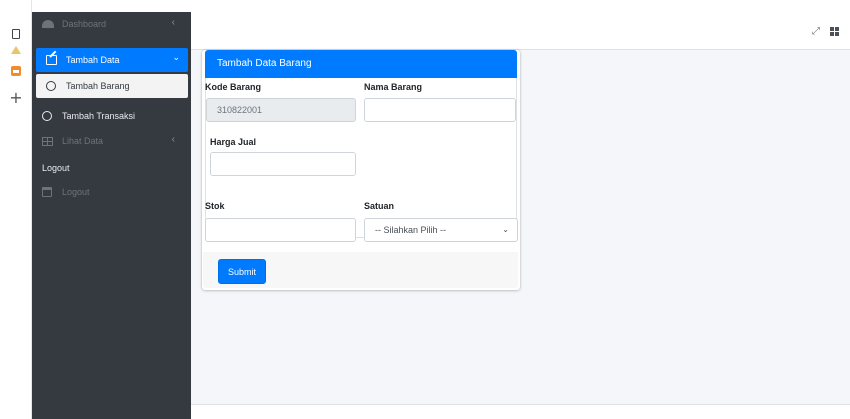 This screenshot has height=419, width=850. What do you see at coordinates (816, 31) in the screenshot?
I see `expand-icon: ⤢` at bounding box center [816, 31].